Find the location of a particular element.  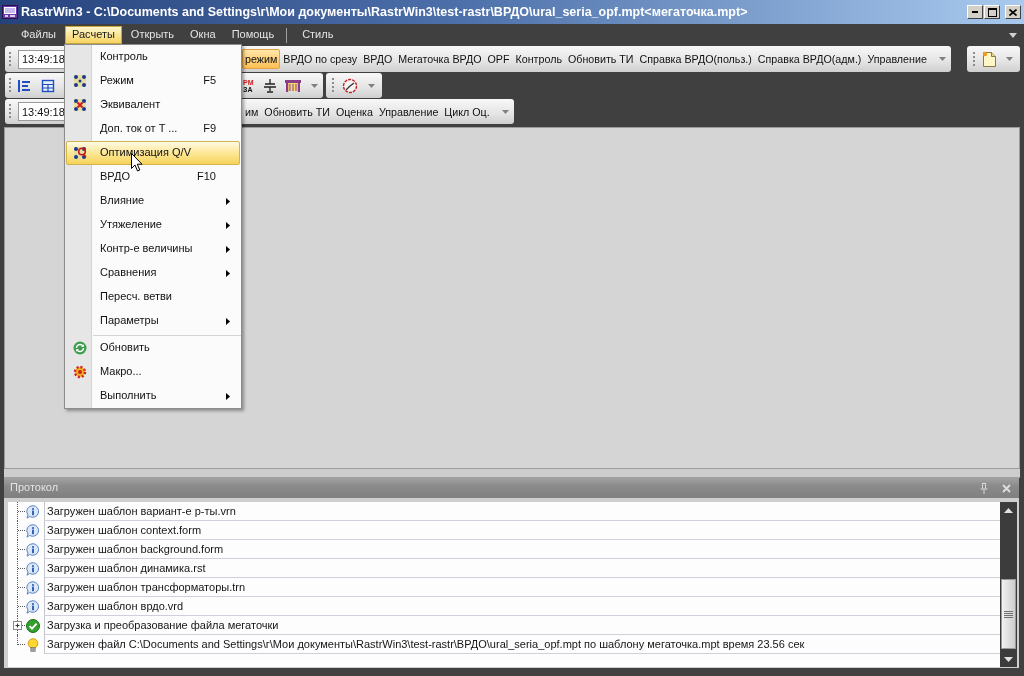

log-message: Загружен шаблон врдо.vrd is located at coordinates (522, 606).